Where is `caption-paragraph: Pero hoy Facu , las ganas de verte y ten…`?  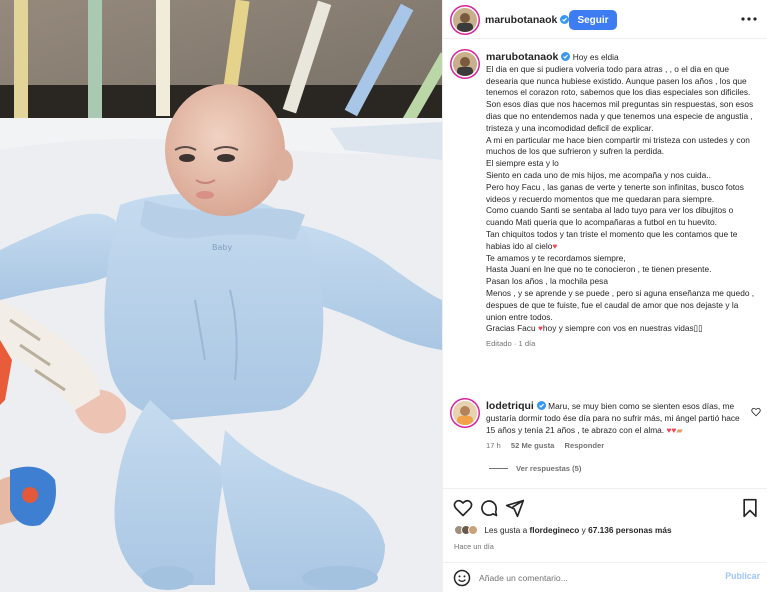 caption-paragraph: Pero hoy Facu , las ganas de verte y ten… is located at coordinates (615, 192).